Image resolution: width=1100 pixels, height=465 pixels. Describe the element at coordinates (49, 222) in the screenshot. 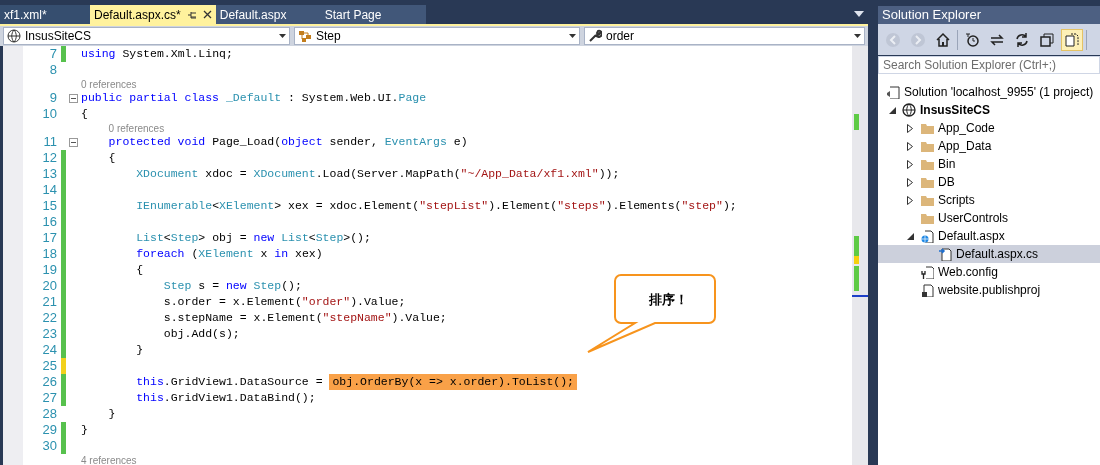

I see `line-number: 16` at that location.